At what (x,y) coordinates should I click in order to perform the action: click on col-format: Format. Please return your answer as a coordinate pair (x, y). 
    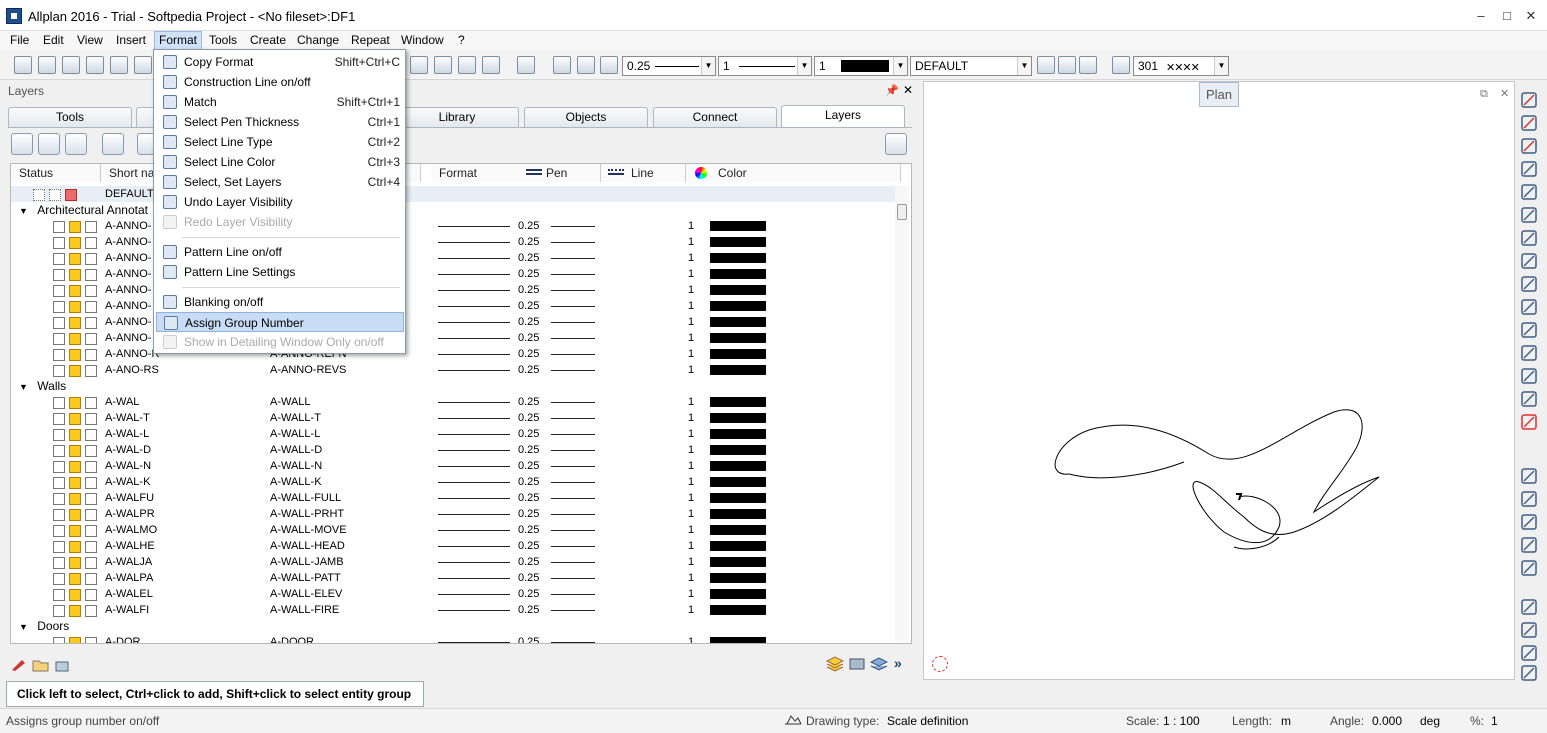
    Looking at the image, I should click on (476, 173).